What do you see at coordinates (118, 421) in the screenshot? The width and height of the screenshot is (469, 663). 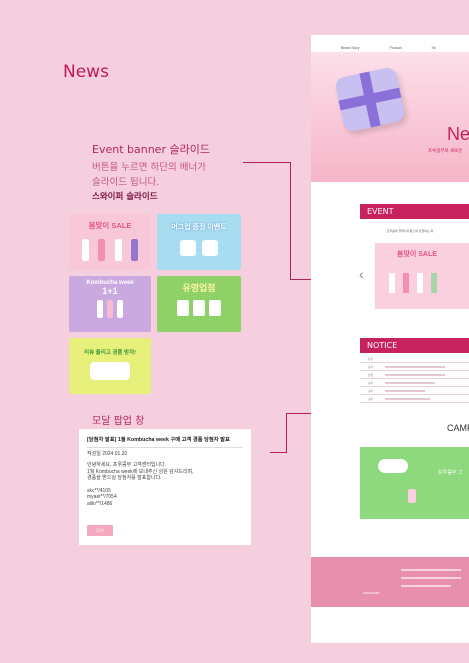 I see `modal-section-heading: 모달 팝업 창` at bounding box center [118, 421].